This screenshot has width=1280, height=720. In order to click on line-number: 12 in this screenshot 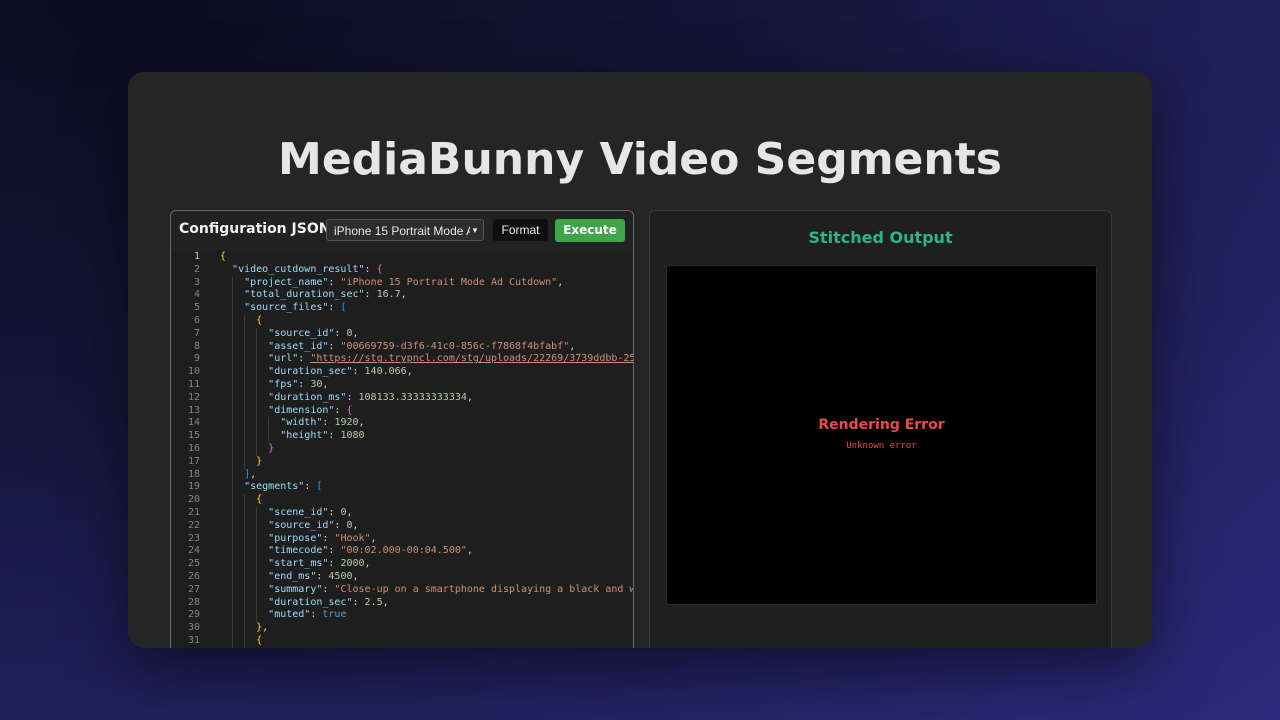, I will do `click(193, 397)`.